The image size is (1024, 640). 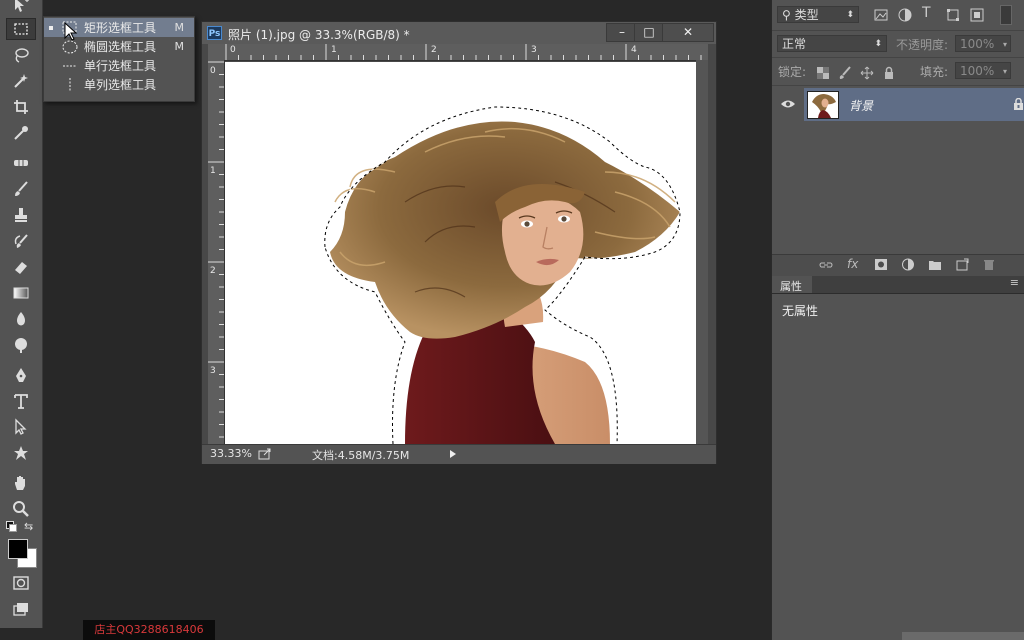 What do you see at coordinates (935, 264) in the screenshot?
I see `new-group-icon` at bounding box center [935, 264].